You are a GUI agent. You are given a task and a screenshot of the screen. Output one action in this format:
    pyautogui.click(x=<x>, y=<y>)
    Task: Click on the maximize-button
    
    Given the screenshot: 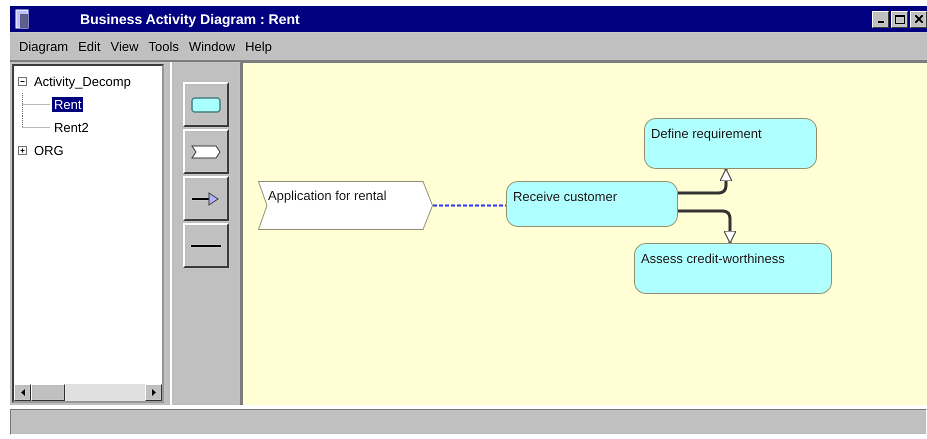 What is the action you would take?
    pyautogui.click(x=899, y=19)
    